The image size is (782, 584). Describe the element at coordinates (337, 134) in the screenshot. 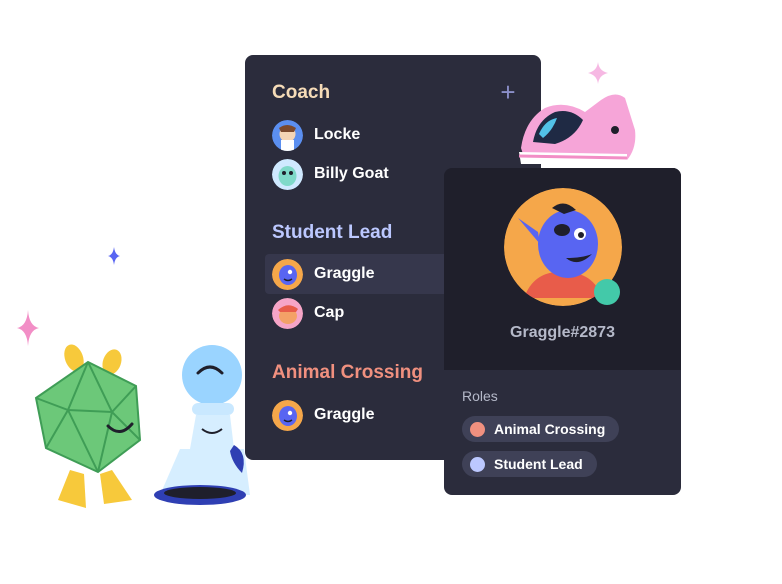

I see `member-name: Locke` at that location.